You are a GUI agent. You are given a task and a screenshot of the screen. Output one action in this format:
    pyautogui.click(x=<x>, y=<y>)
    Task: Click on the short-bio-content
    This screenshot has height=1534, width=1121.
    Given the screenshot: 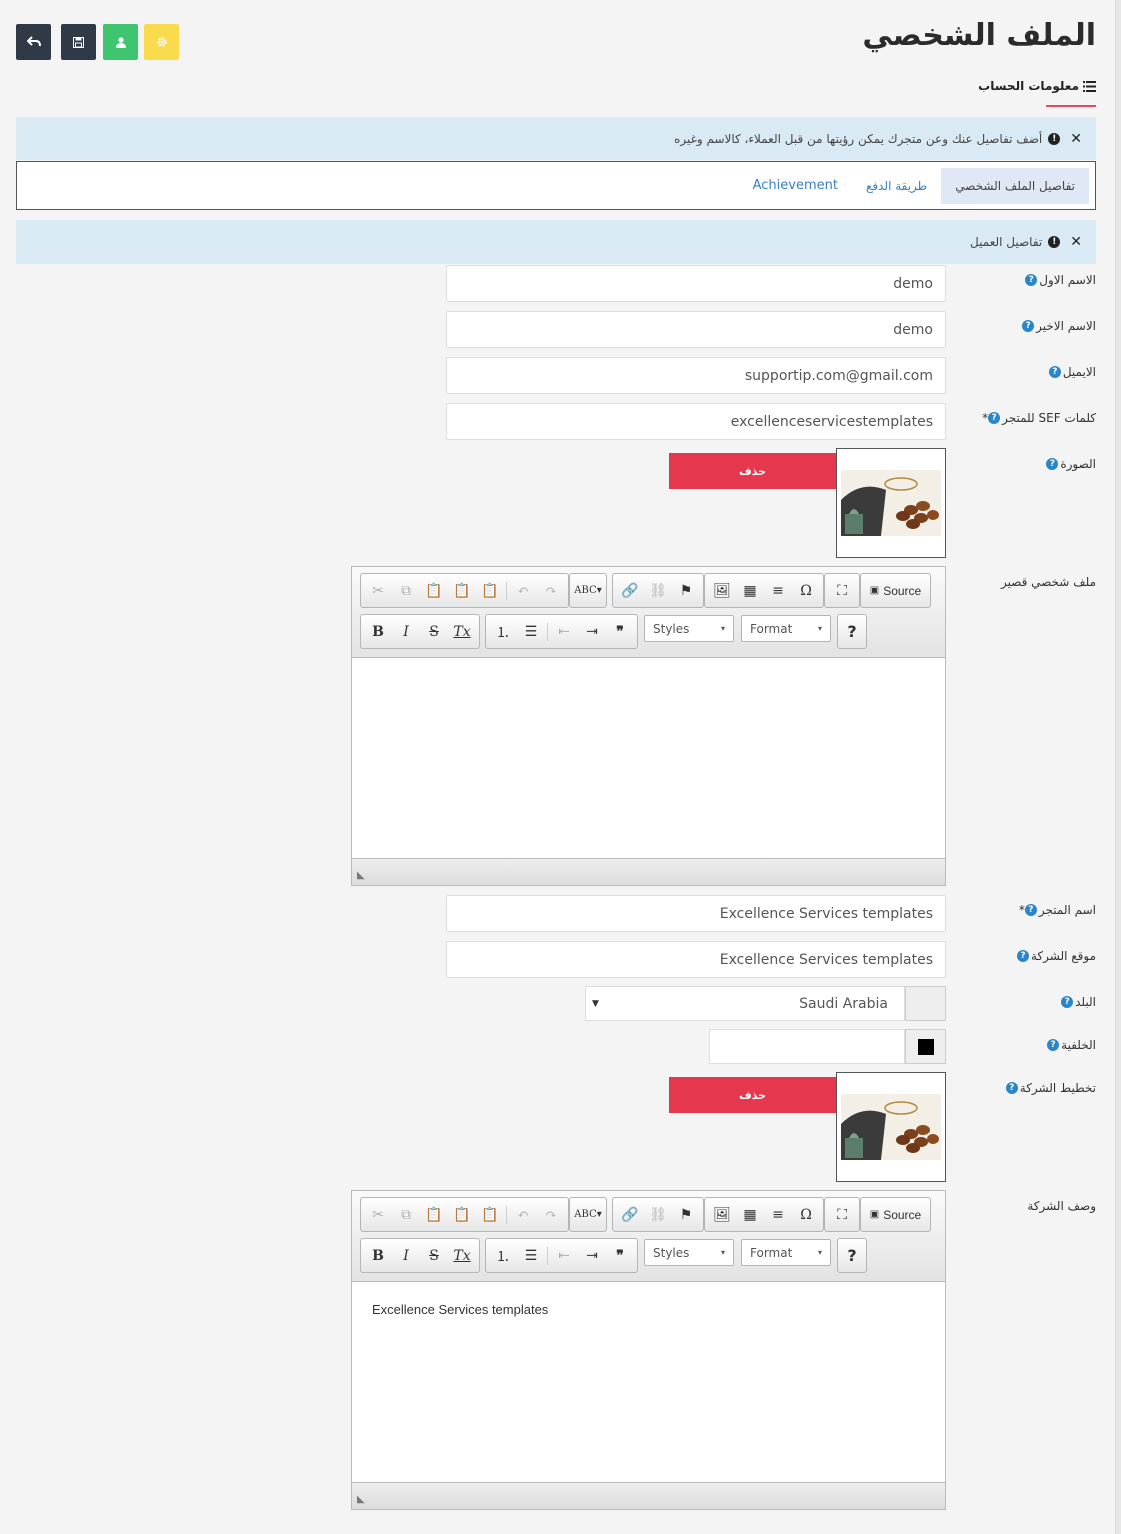 What is the action you would take?
    pyautogui.click(x=648, y=758)
    